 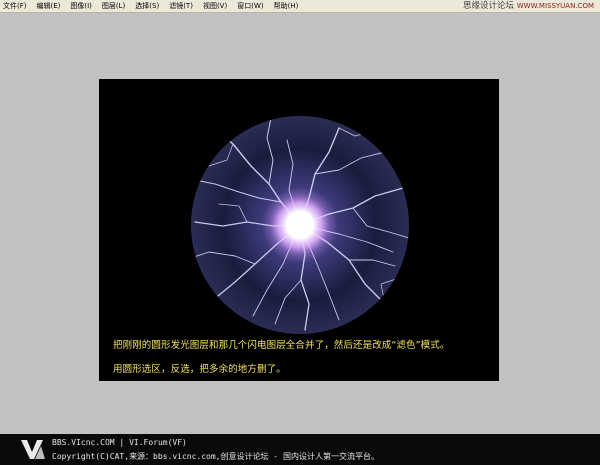 I want to click on menu-select: 选择(S), so click(x=147, y=6).